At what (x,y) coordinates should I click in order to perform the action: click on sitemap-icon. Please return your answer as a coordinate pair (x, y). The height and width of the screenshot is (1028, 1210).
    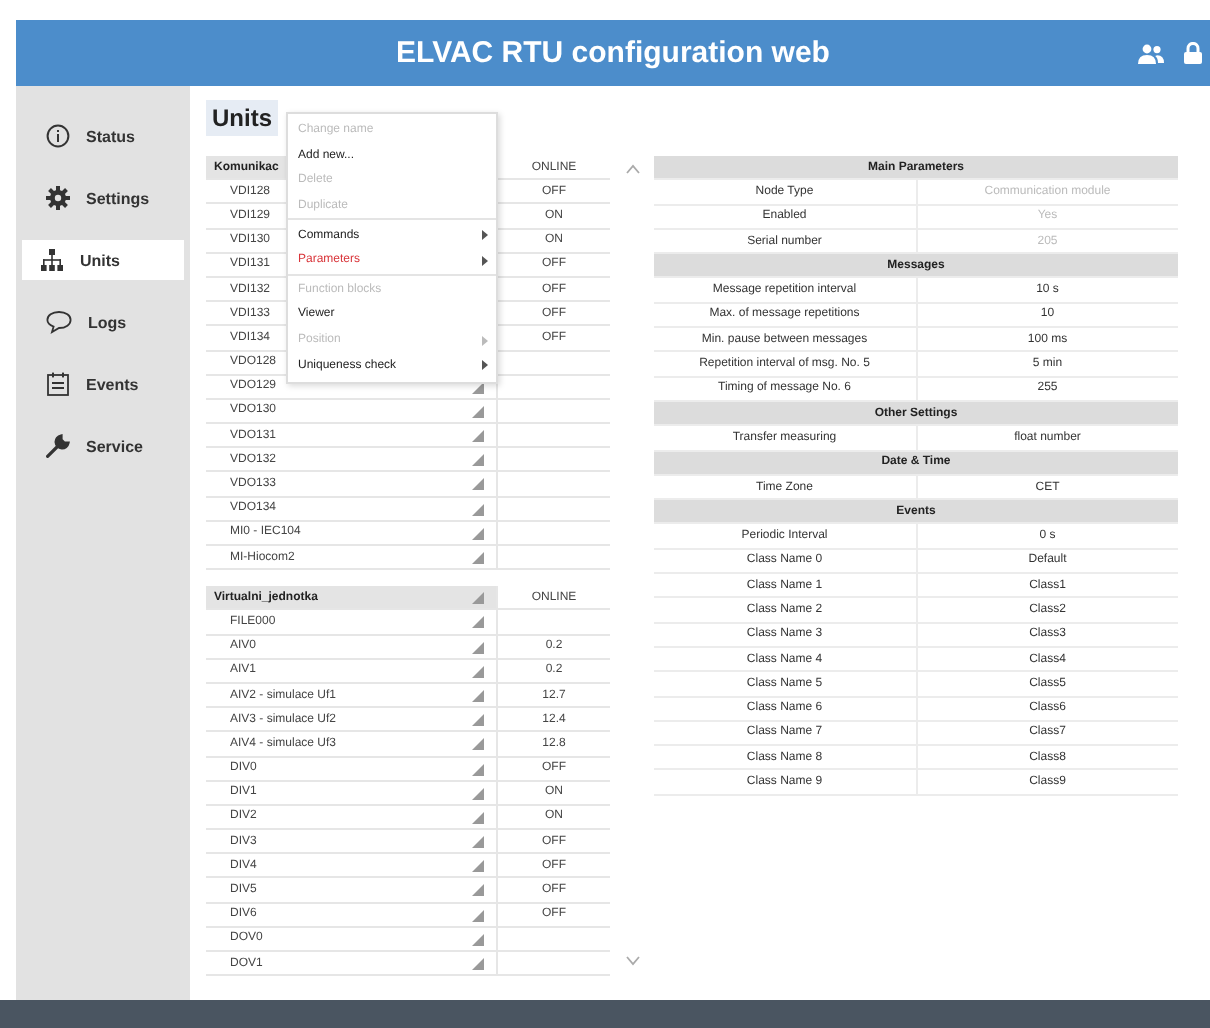
    Looking at the image, I should click on (52, 260).